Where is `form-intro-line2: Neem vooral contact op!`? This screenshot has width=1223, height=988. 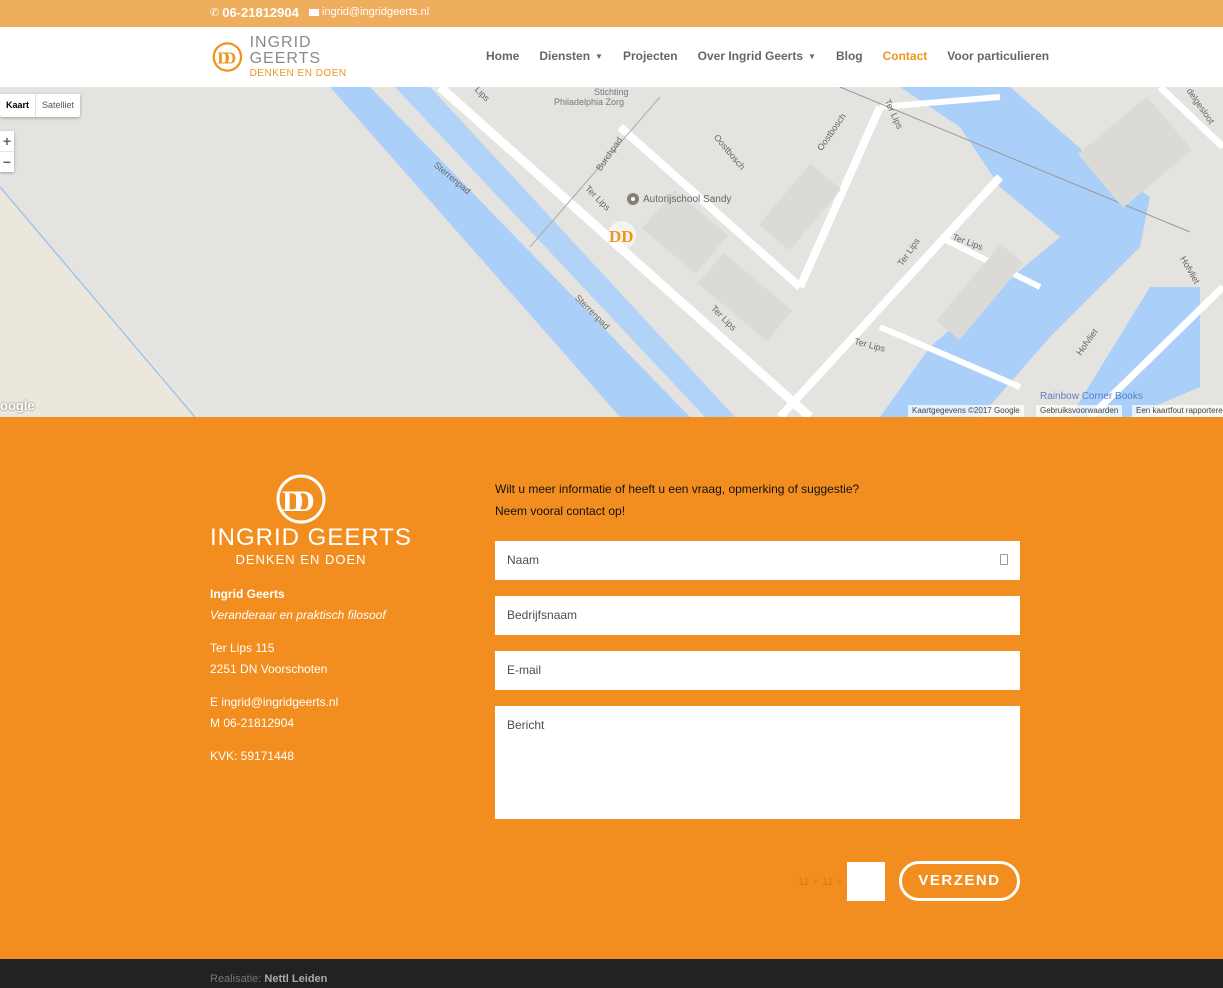
form-intro-line2: Neem vooral contact op! is located at coordinates (560, 511).